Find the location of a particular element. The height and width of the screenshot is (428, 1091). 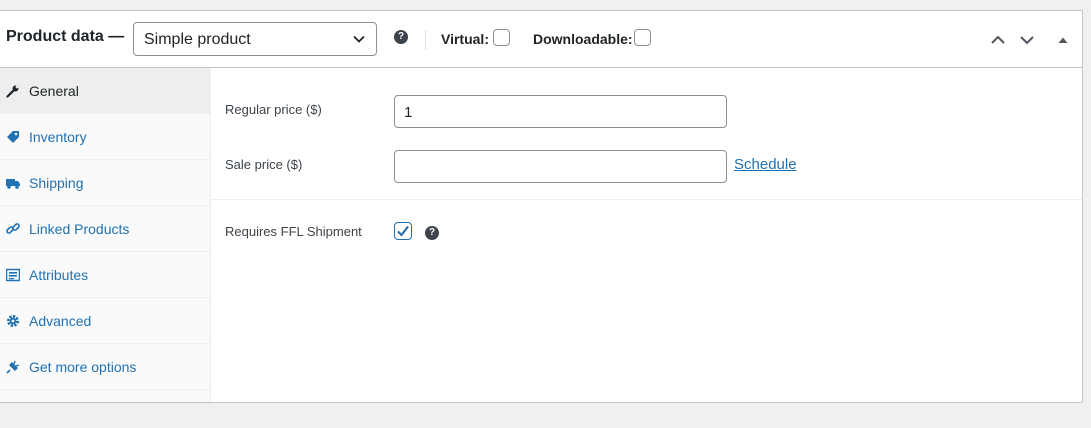

tab-label: Advanced is located at coordinates (60, 321).